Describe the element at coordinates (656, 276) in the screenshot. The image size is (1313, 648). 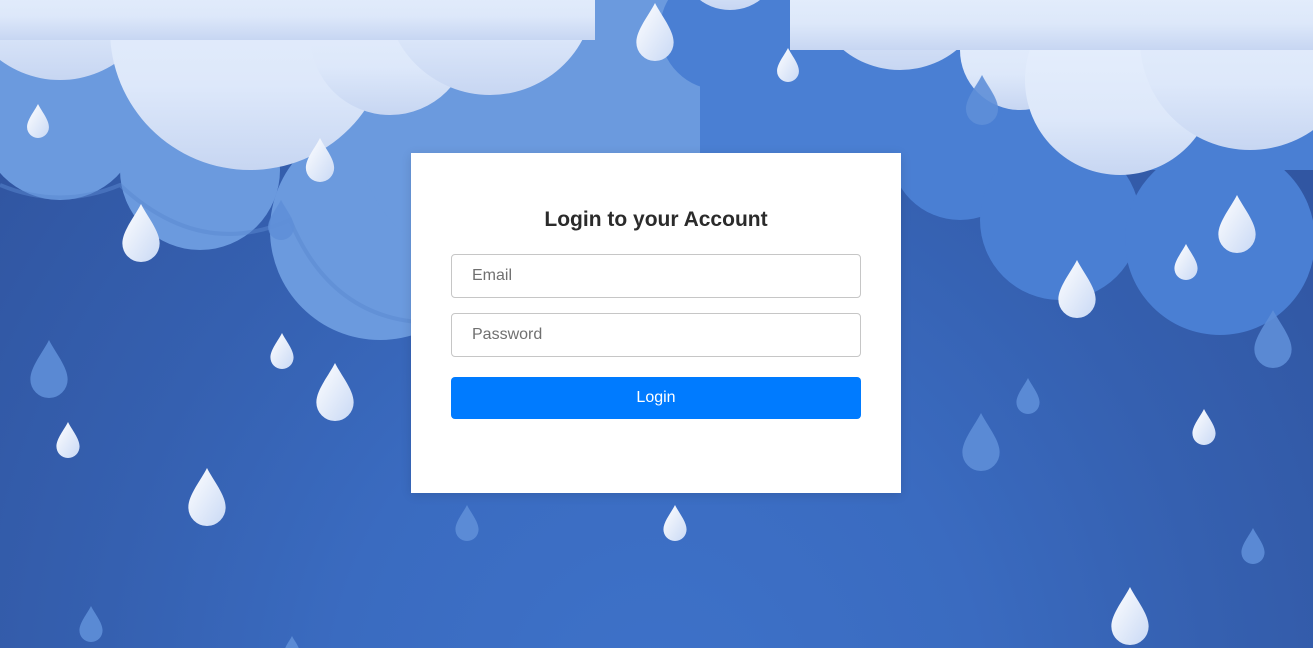
I see `email-input` at that location.